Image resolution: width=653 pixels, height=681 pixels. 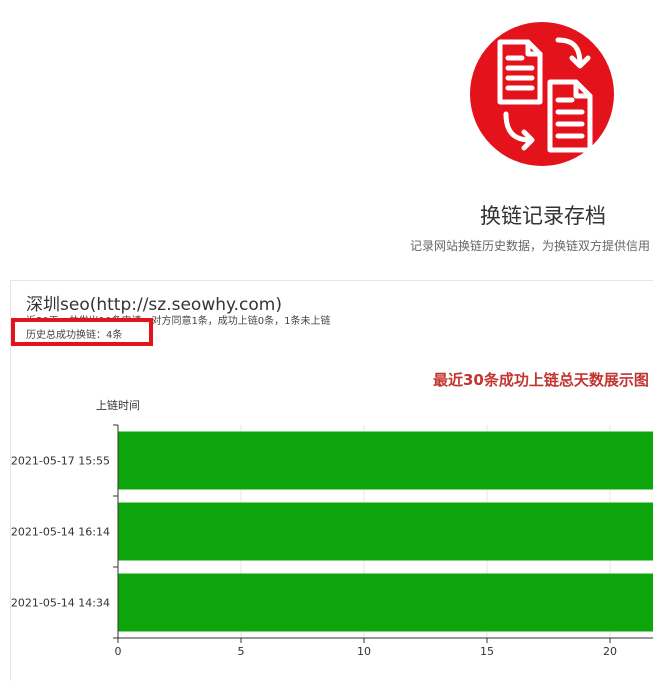 I want to click on x-tick-label: 20, so click(x=610, y=651).